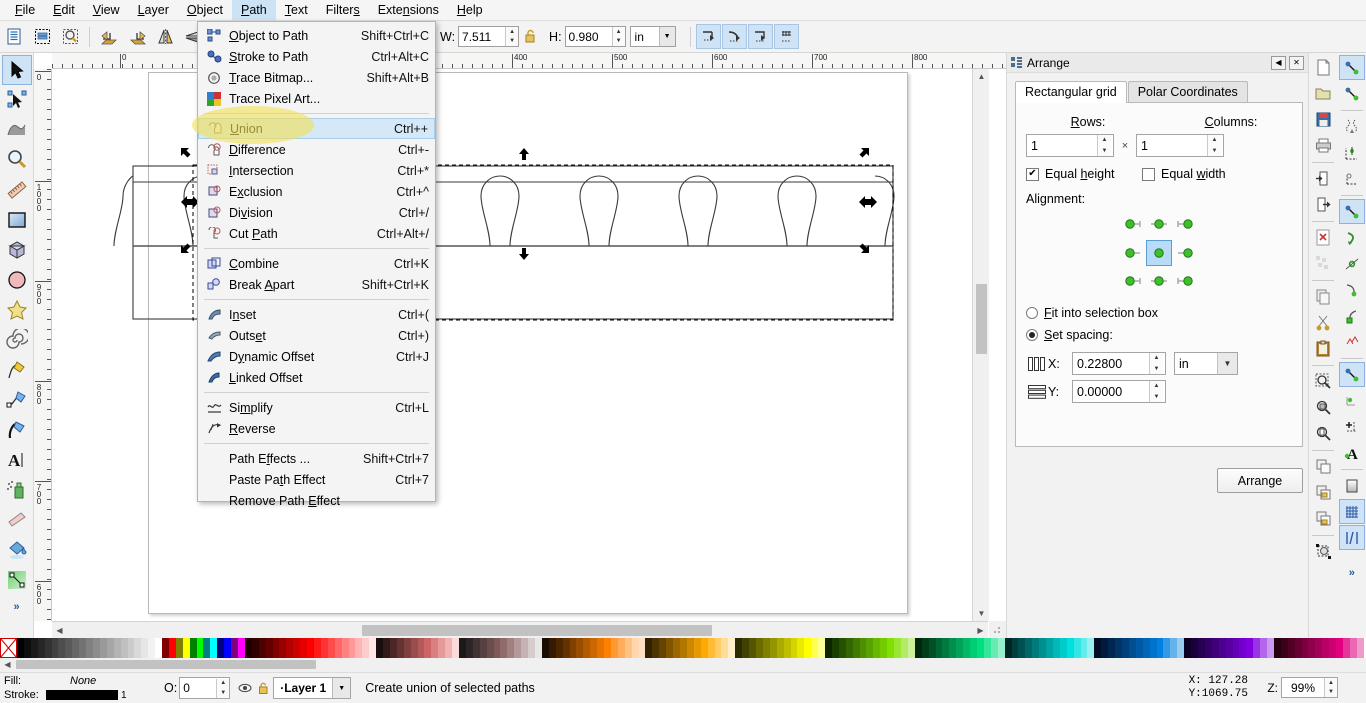 The height and width of the screenshot is (703, 1366). What do you see at coordinates (316, 56) in the screenshot?
I see `menu-item-stroke-to-path: Stroke to Path Ctrl+Alt+C` at bounding box center [316, 56].